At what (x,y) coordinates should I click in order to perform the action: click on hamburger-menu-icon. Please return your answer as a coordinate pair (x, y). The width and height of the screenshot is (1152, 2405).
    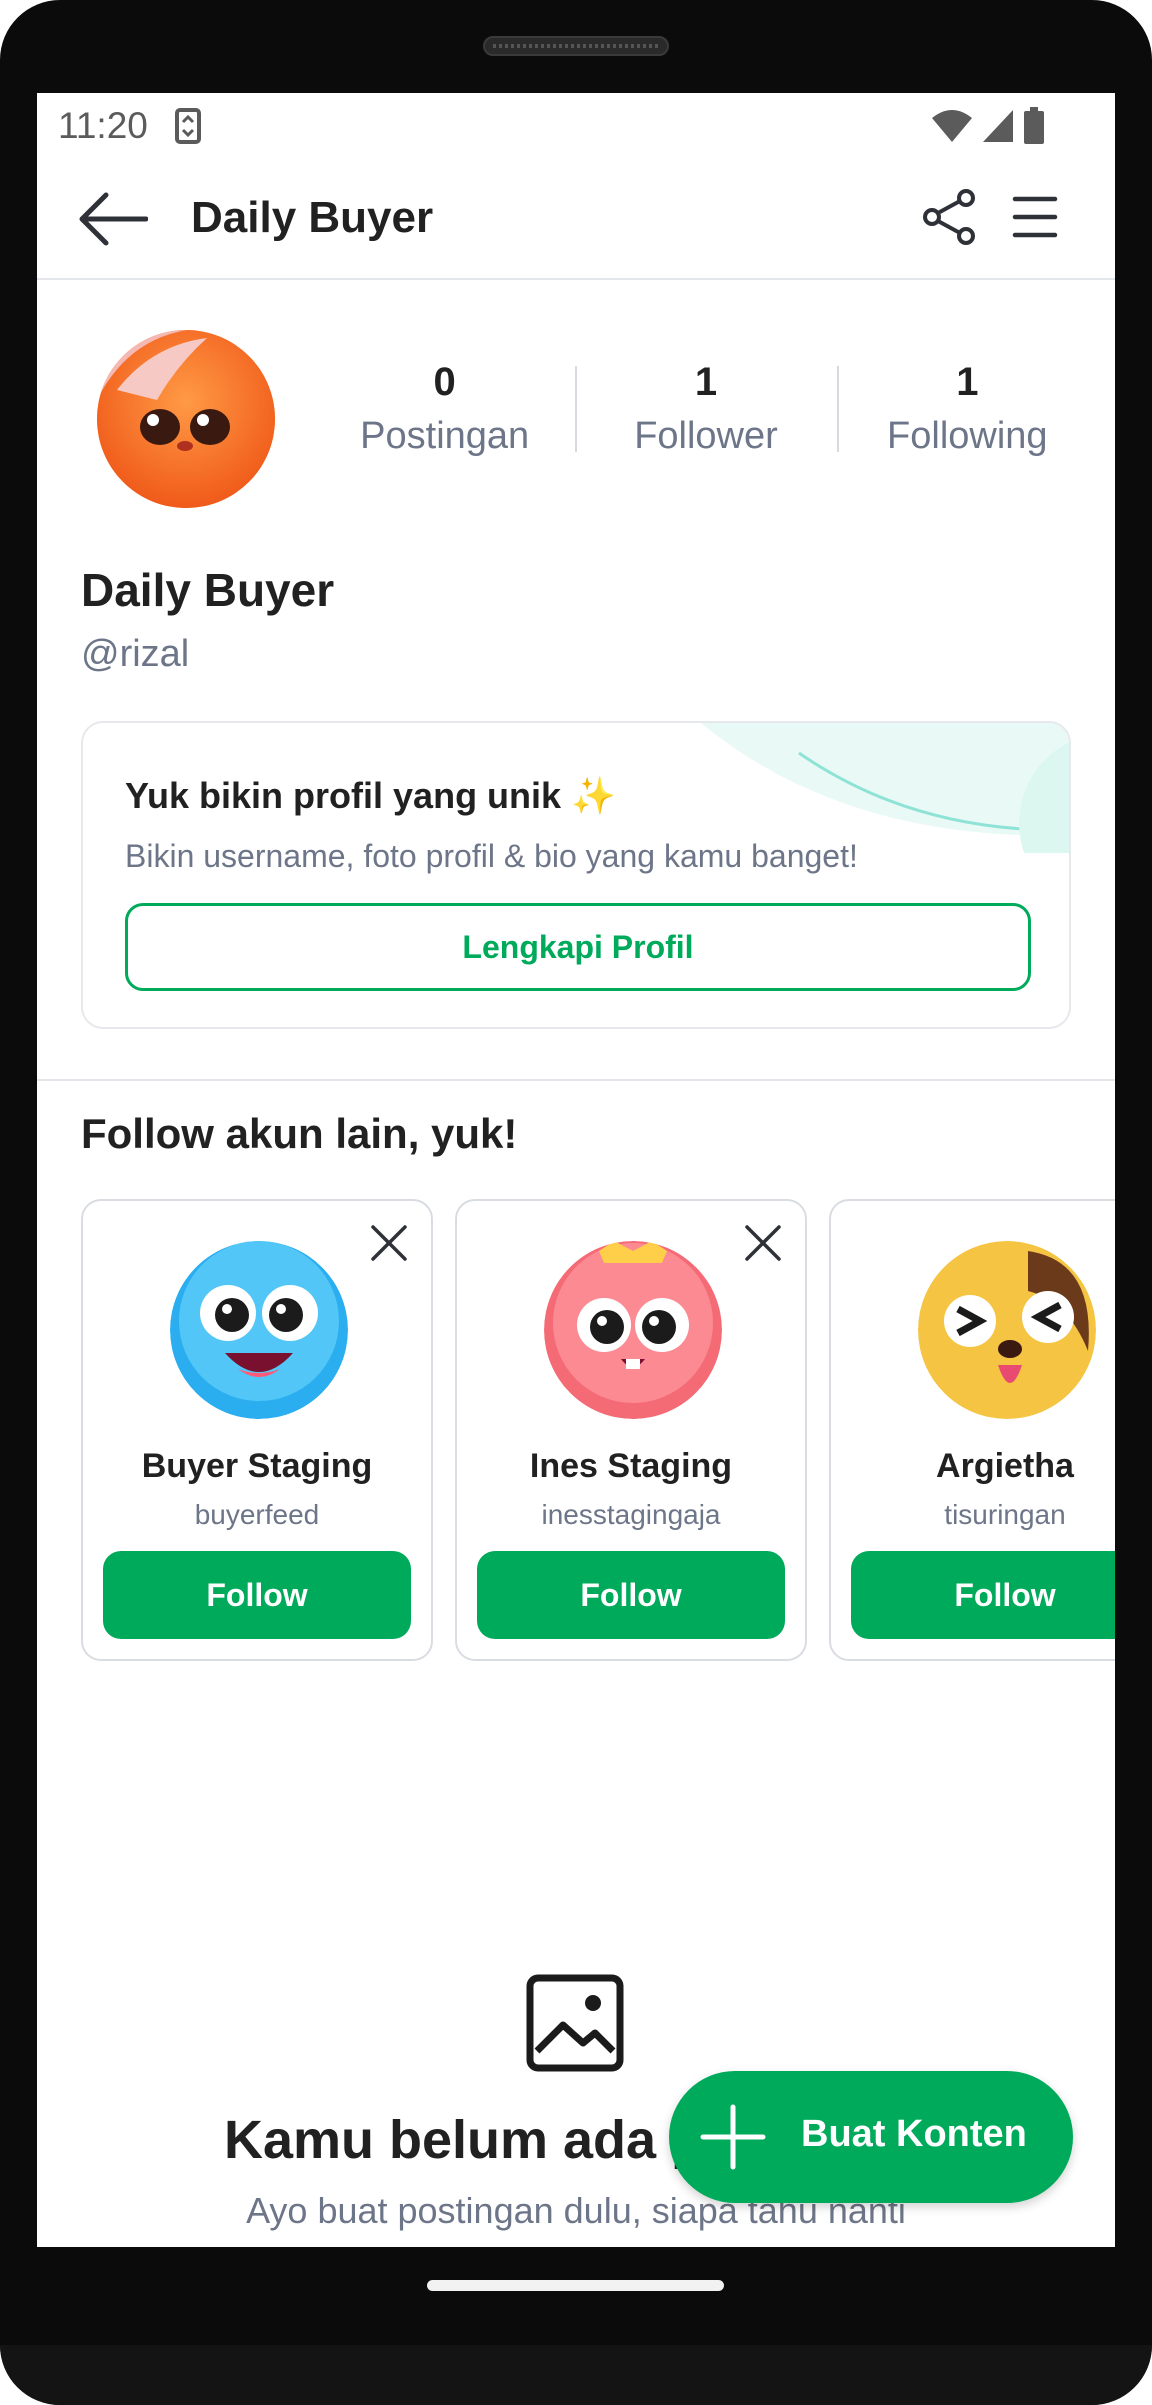
    Looking at the image, I should click on (1035, 217).